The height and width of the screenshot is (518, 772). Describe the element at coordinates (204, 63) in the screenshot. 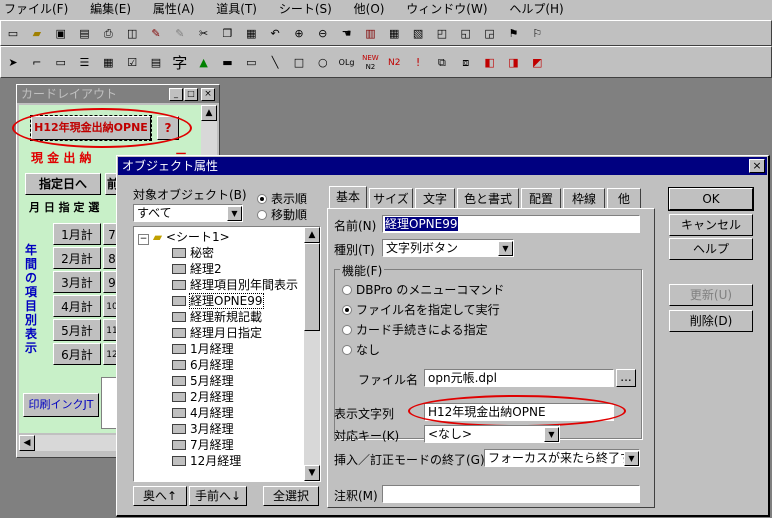

I see `picture-tool-icon: ▲` at that location.